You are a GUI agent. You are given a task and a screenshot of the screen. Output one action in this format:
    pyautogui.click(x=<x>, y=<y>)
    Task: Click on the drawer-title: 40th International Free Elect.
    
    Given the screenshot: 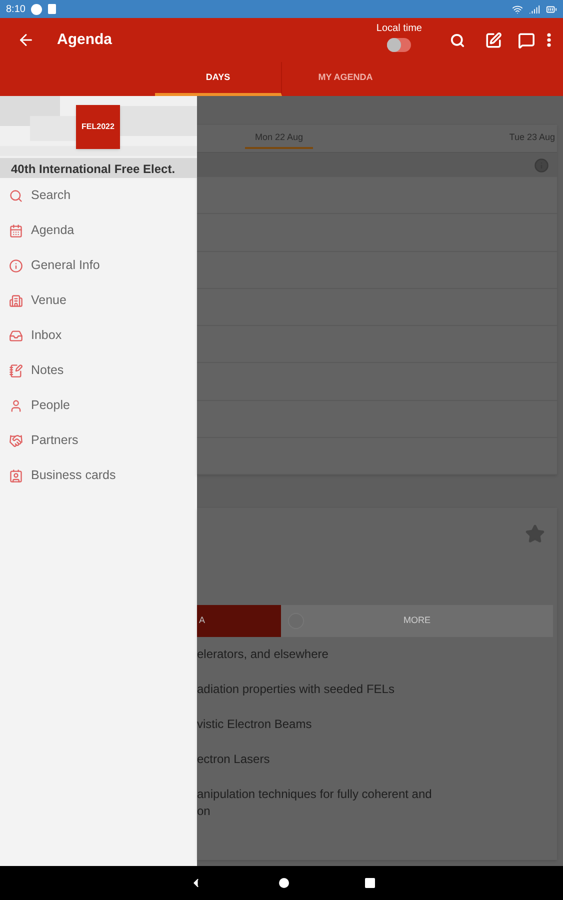 What is the action you would take?
    pyautogui.click(x=93, y=169)
    